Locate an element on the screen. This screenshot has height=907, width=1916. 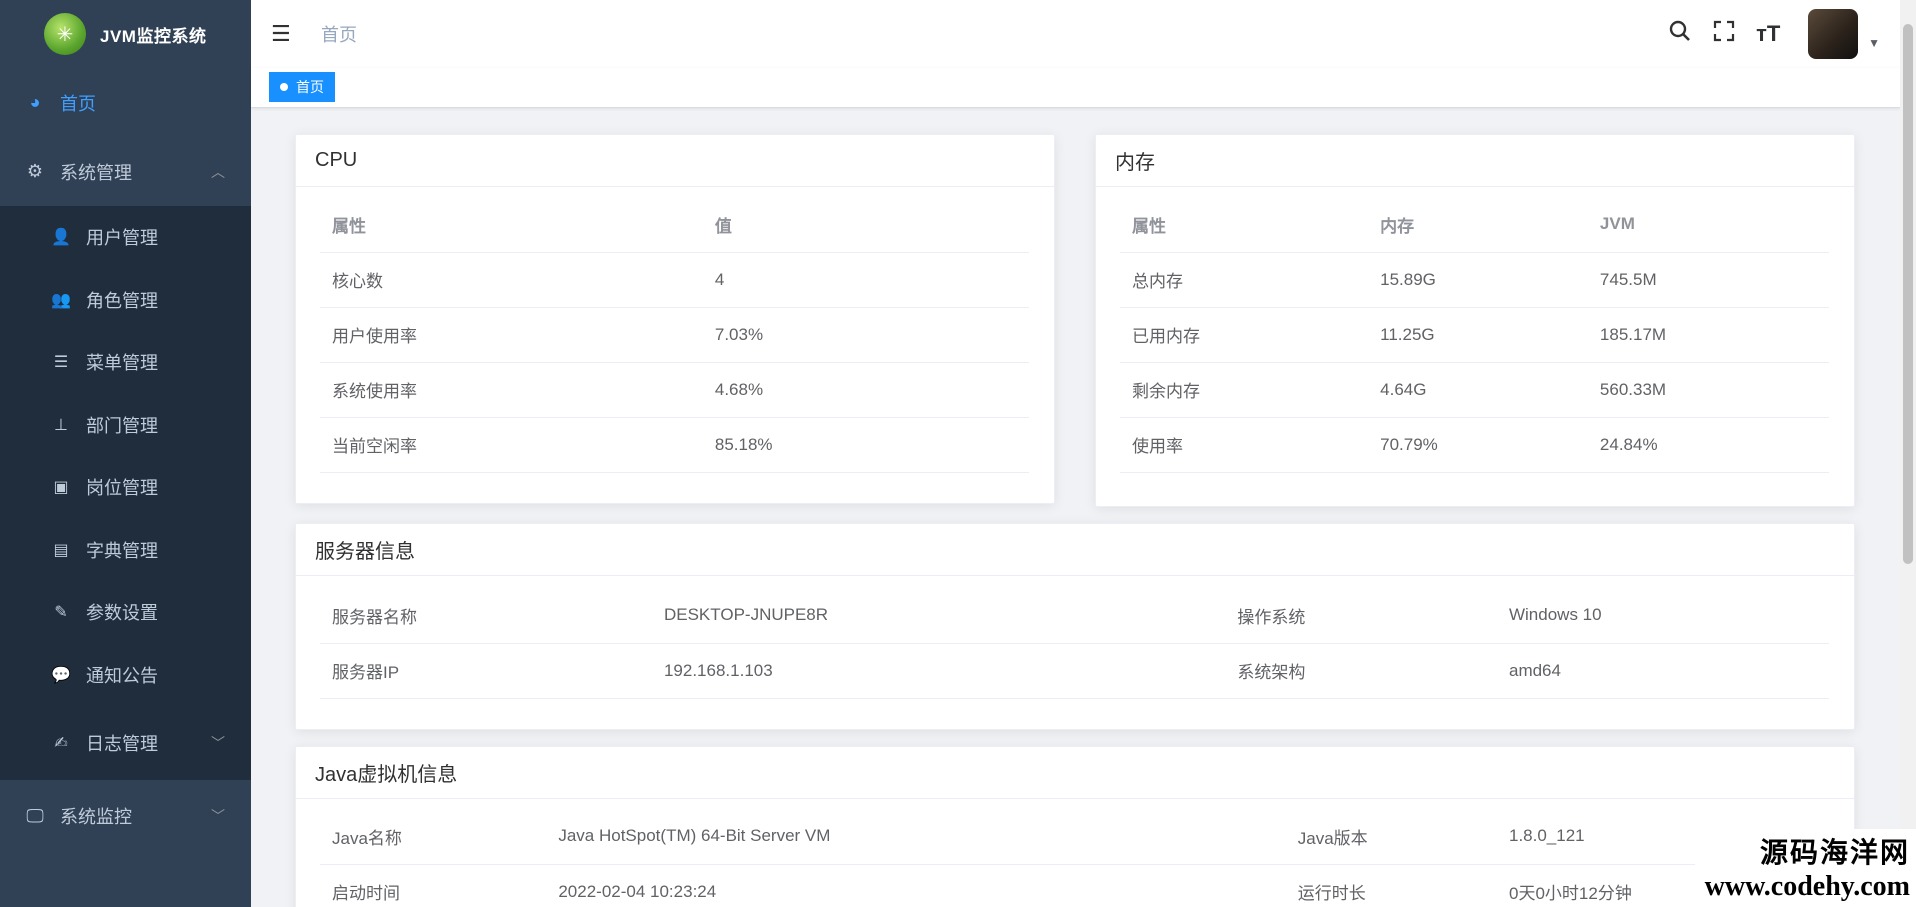
table-row: 服务器名称 DESKTOP-JNUPE8R 操作系统 Windows 10 is located at coordinates (1074, 616).